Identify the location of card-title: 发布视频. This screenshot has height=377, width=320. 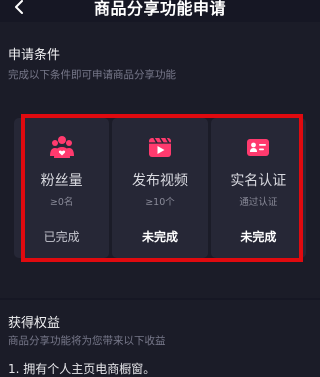
(159, 181).